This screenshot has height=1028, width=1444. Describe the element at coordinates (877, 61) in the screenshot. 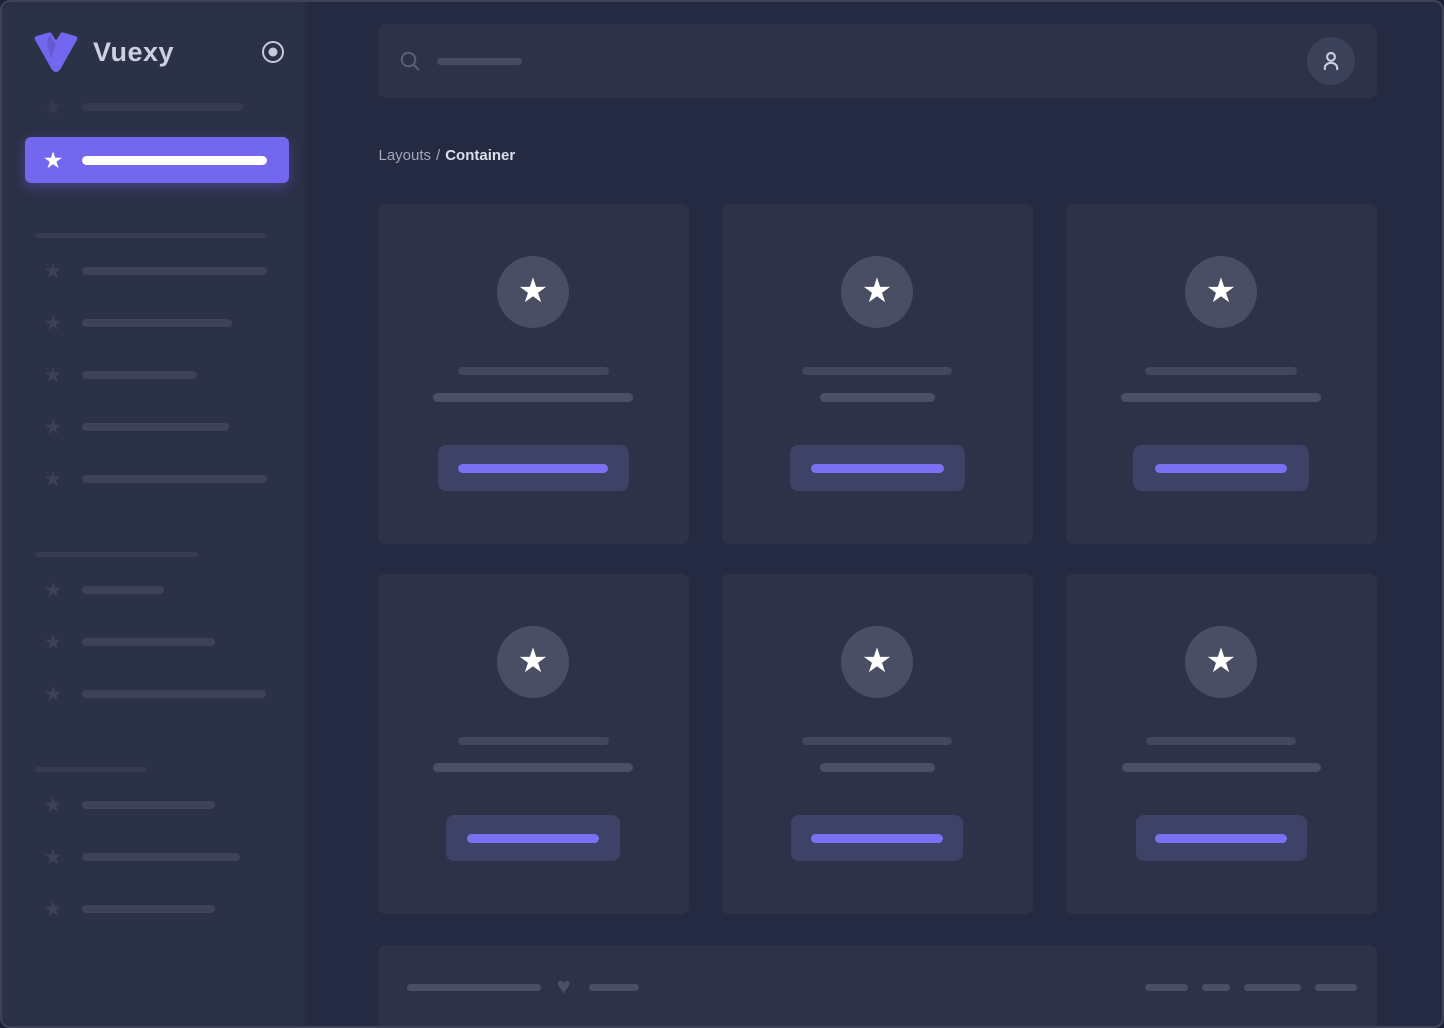

I see `top-search-bar` at that location.